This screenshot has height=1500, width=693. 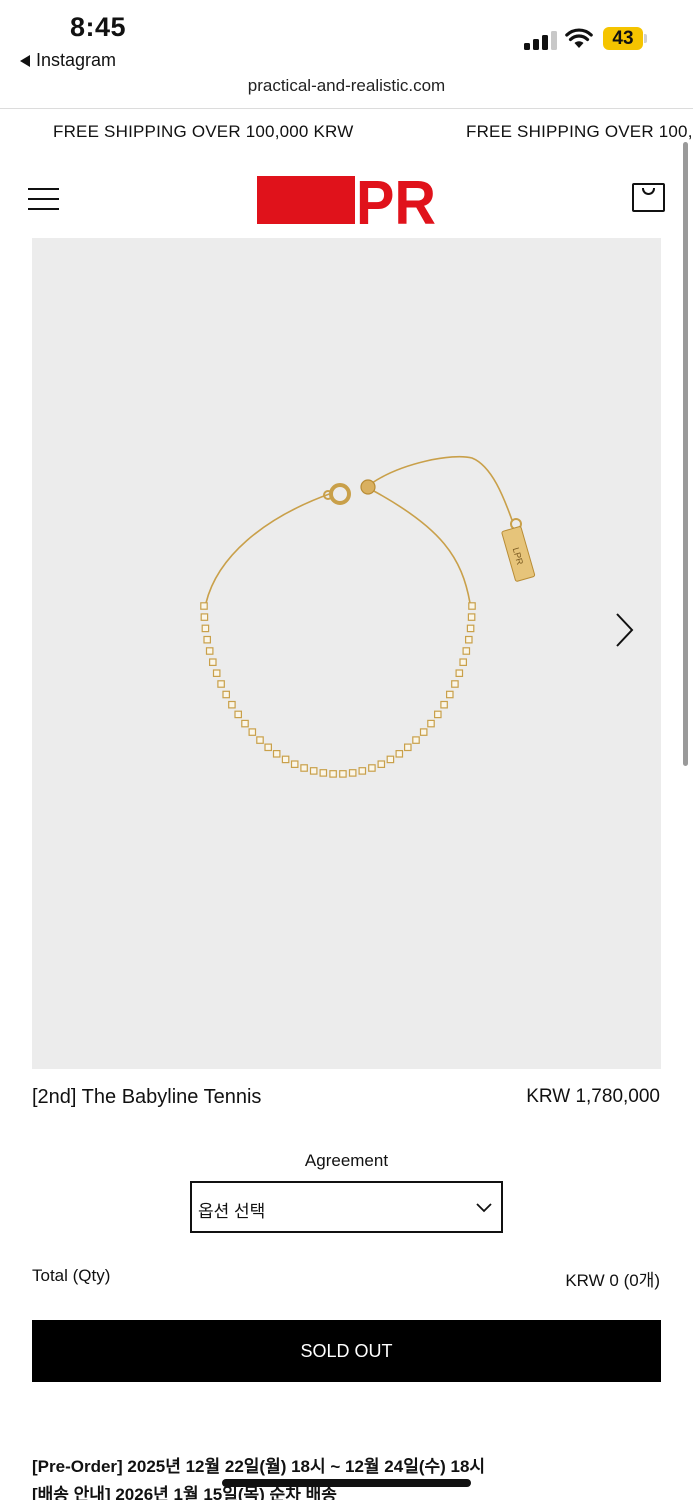 I want to click on banner-text-repeat: FREE SHIPPING OVER 100,000 KRW, so click(x=579, y=131).